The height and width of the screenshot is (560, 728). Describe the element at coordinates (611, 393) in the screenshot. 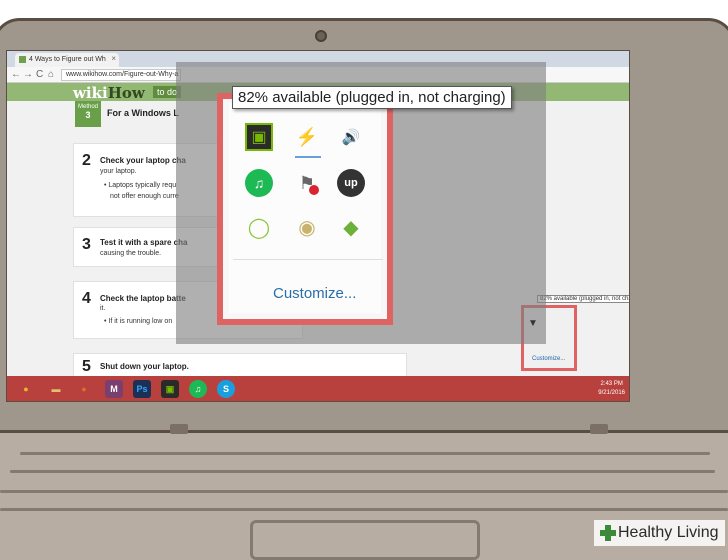

I see `clock-date: 9/21/2016` at that location.